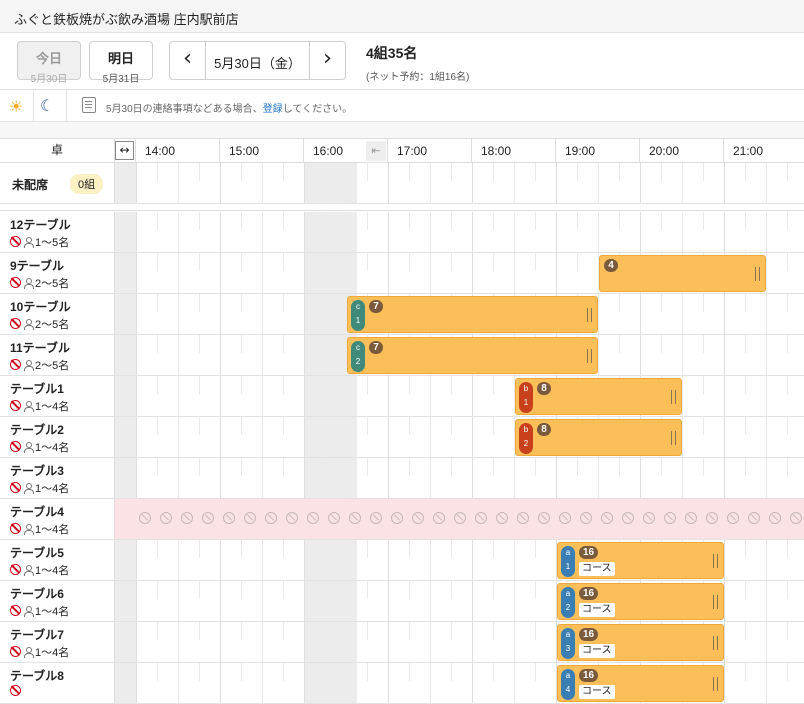  I want to click on chevron-left-icon: ‹, so click(188, 60).